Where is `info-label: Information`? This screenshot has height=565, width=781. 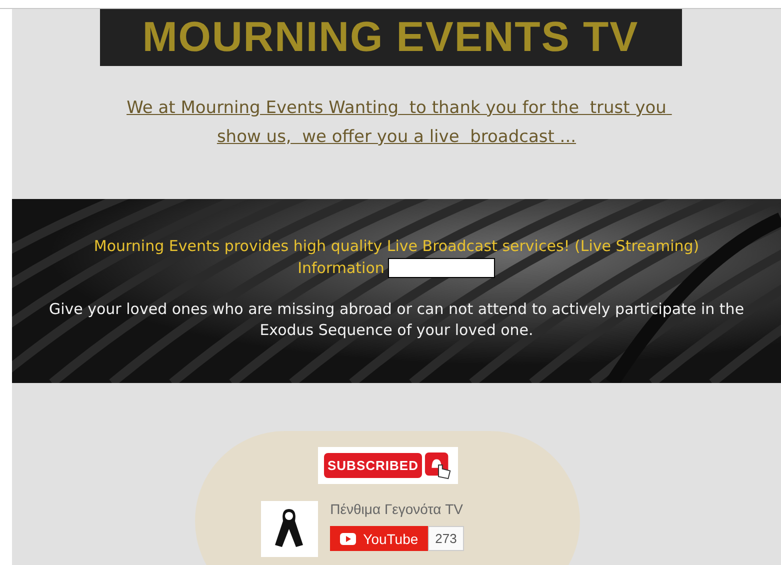 info-label: Information is located at coordinates (341, 268).